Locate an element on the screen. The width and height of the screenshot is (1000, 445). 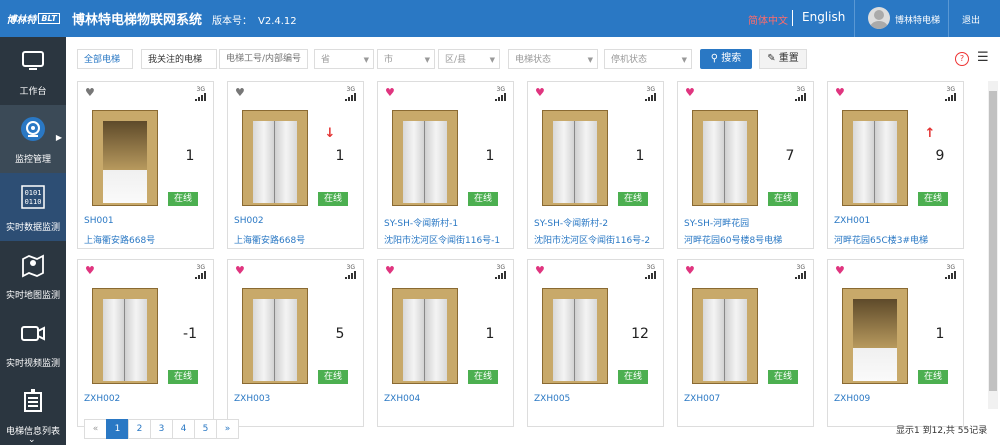
sidebar-item-realtime-data: 0101 0110 实时数据监测 is located at coordinates (33, 207).